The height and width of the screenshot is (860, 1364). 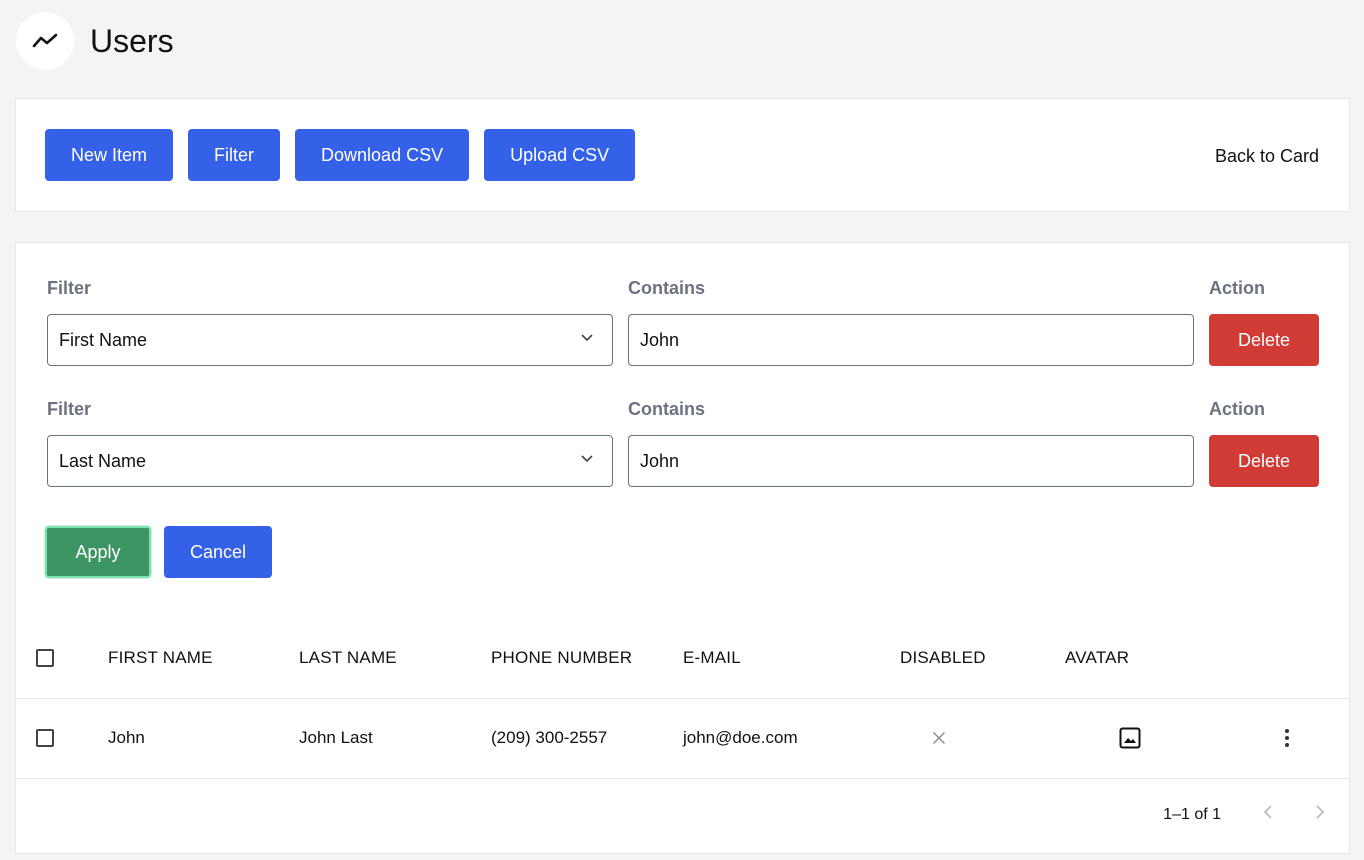 What do you see at coordinates (1192, 814) in the screenshot?
I see `pagination-range: 1–1 of 1` at bounding box center [1192, 814].